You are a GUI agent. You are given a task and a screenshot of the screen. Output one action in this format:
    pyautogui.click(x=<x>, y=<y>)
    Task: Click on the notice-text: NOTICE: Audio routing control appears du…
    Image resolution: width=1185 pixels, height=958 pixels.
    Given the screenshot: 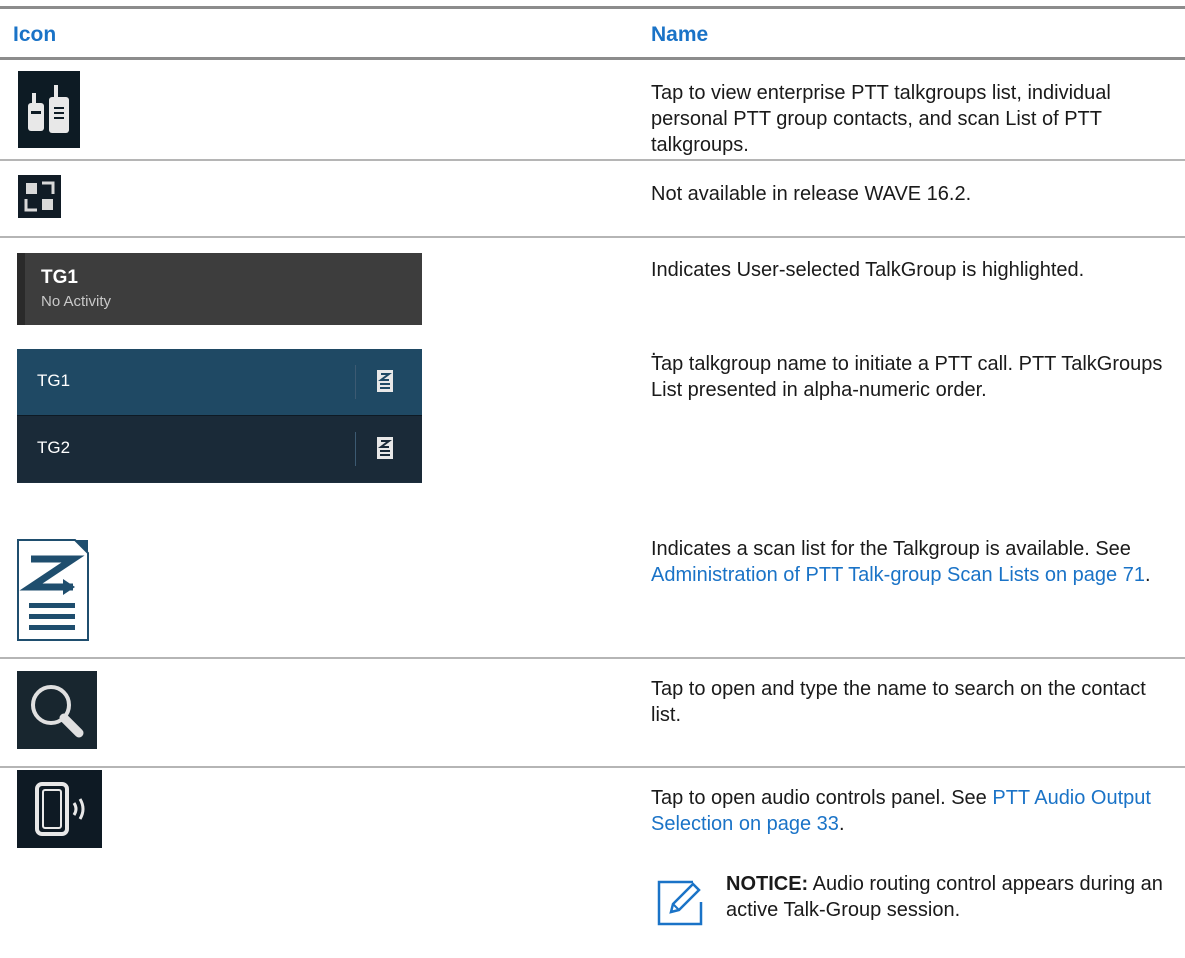 What is the action you would take?
    pyautogui.click(x=946, y=897)
    